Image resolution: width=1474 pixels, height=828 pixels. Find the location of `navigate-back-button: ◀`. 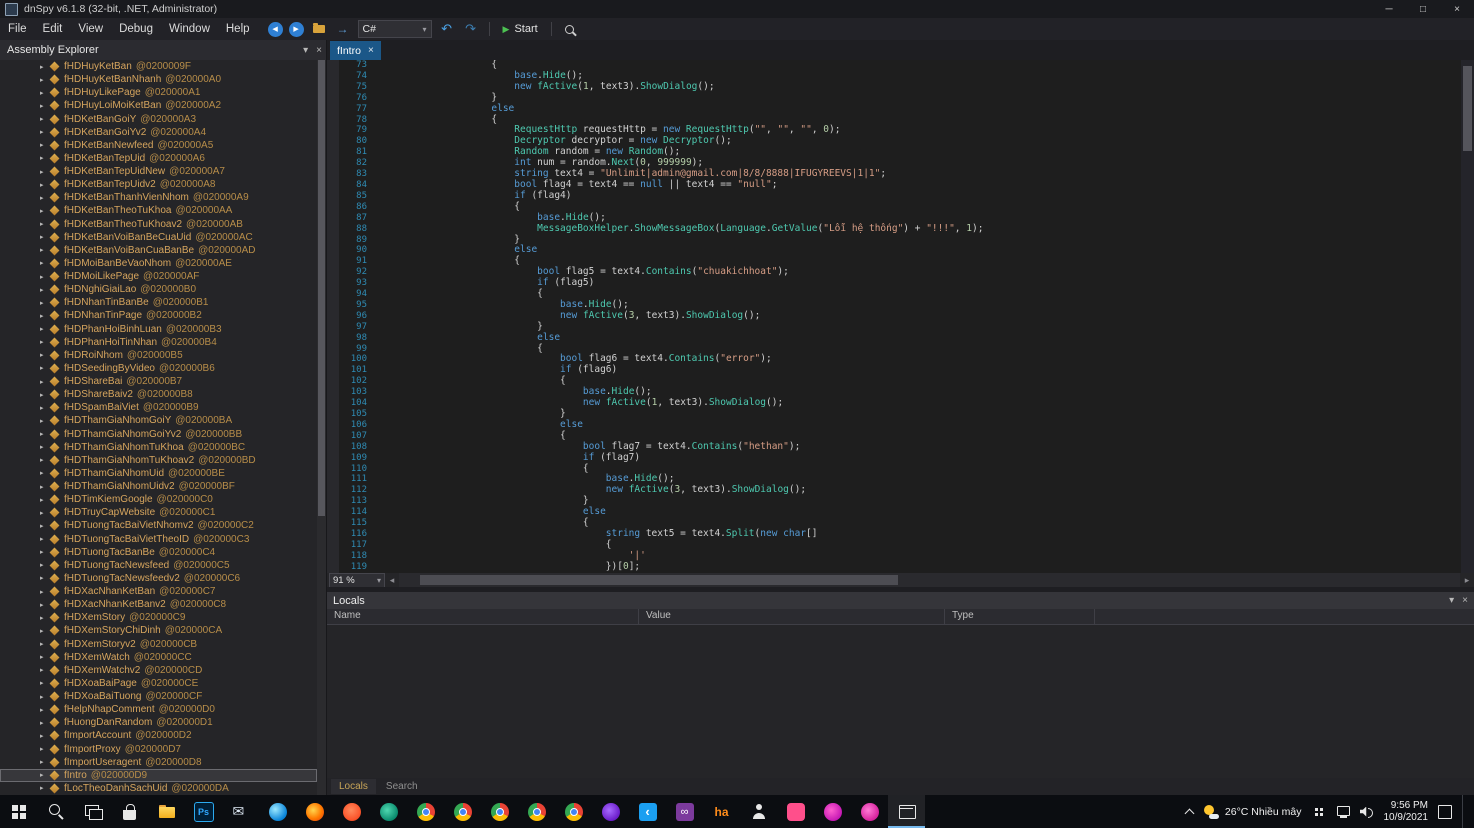

navigate-back-button: ◀ is located at coordinates (275, 29).